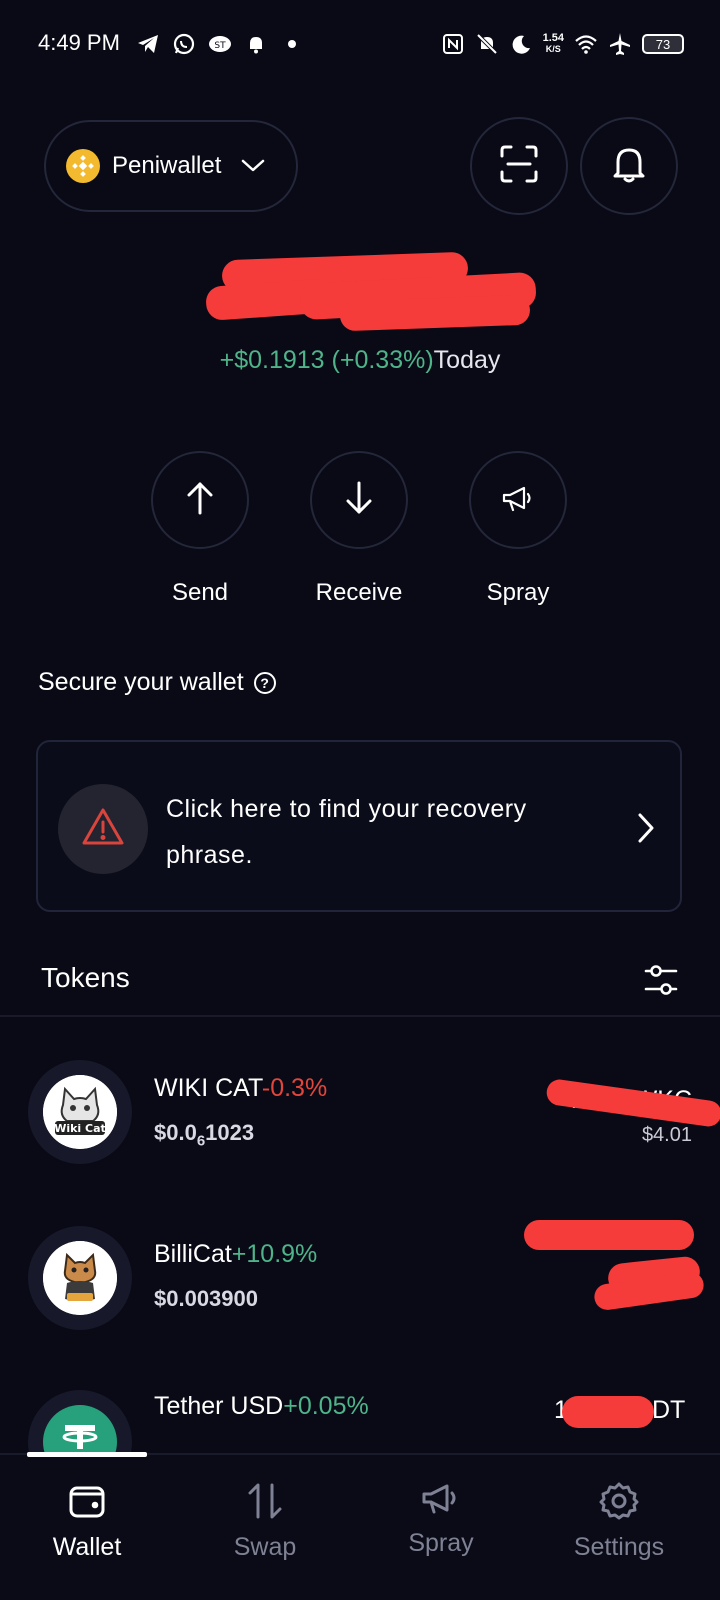 The height and width of the screenshot is (1600, 720). I want to click on arrow-down-icon, so click(359, 500).